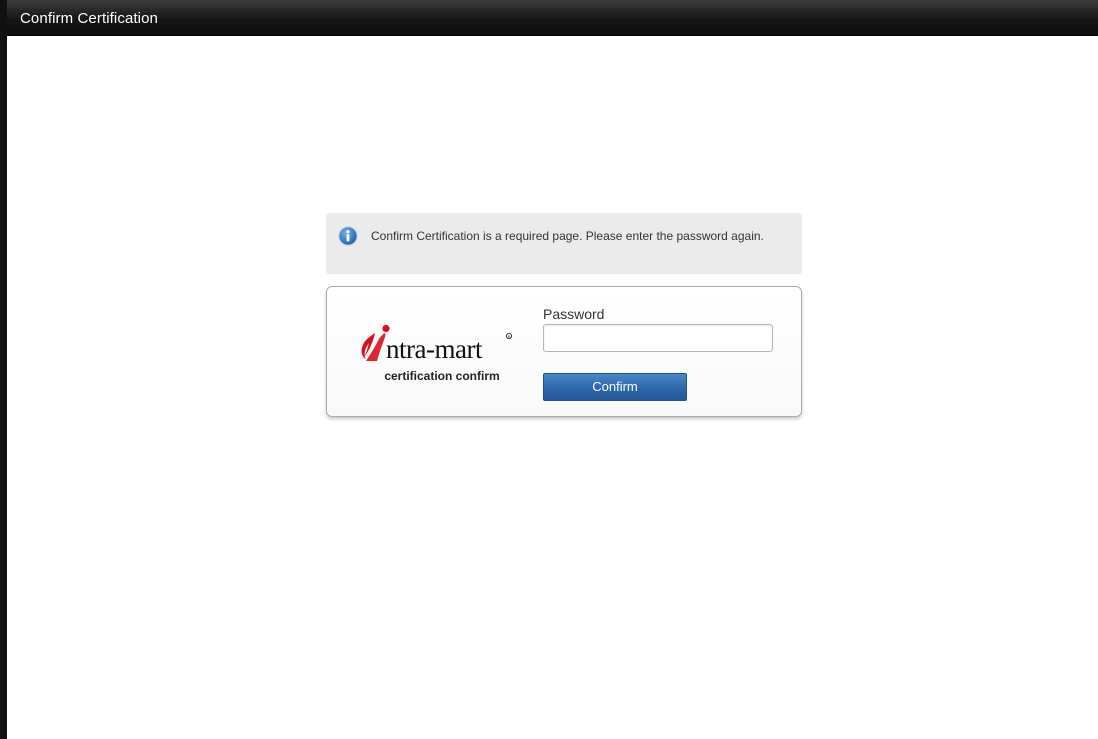 The image size is (1098, 739). I want to click on intra-mart-logo-mark: ntra-mart R, so click(436, 344).